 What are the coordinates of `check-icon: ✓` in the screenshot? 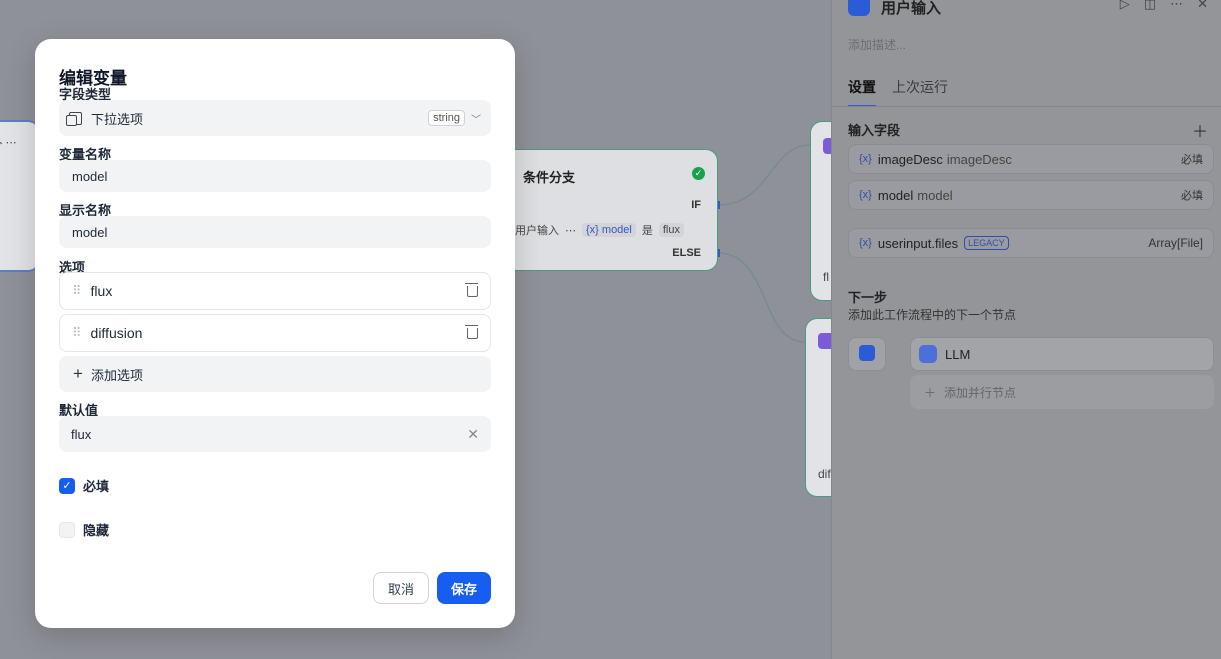 It's located at (698, 173).